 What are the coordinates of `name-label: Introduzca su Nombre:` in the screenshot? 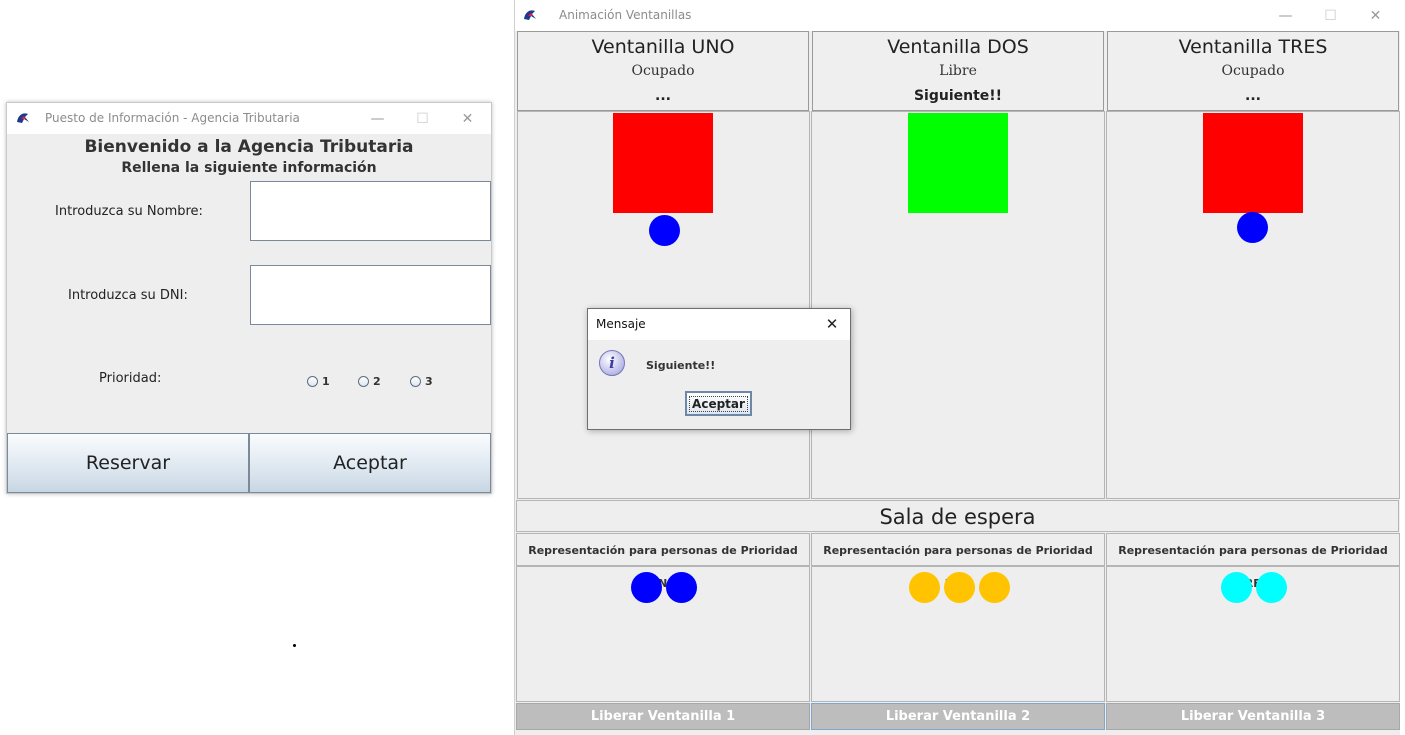 It's located at (129, 211).